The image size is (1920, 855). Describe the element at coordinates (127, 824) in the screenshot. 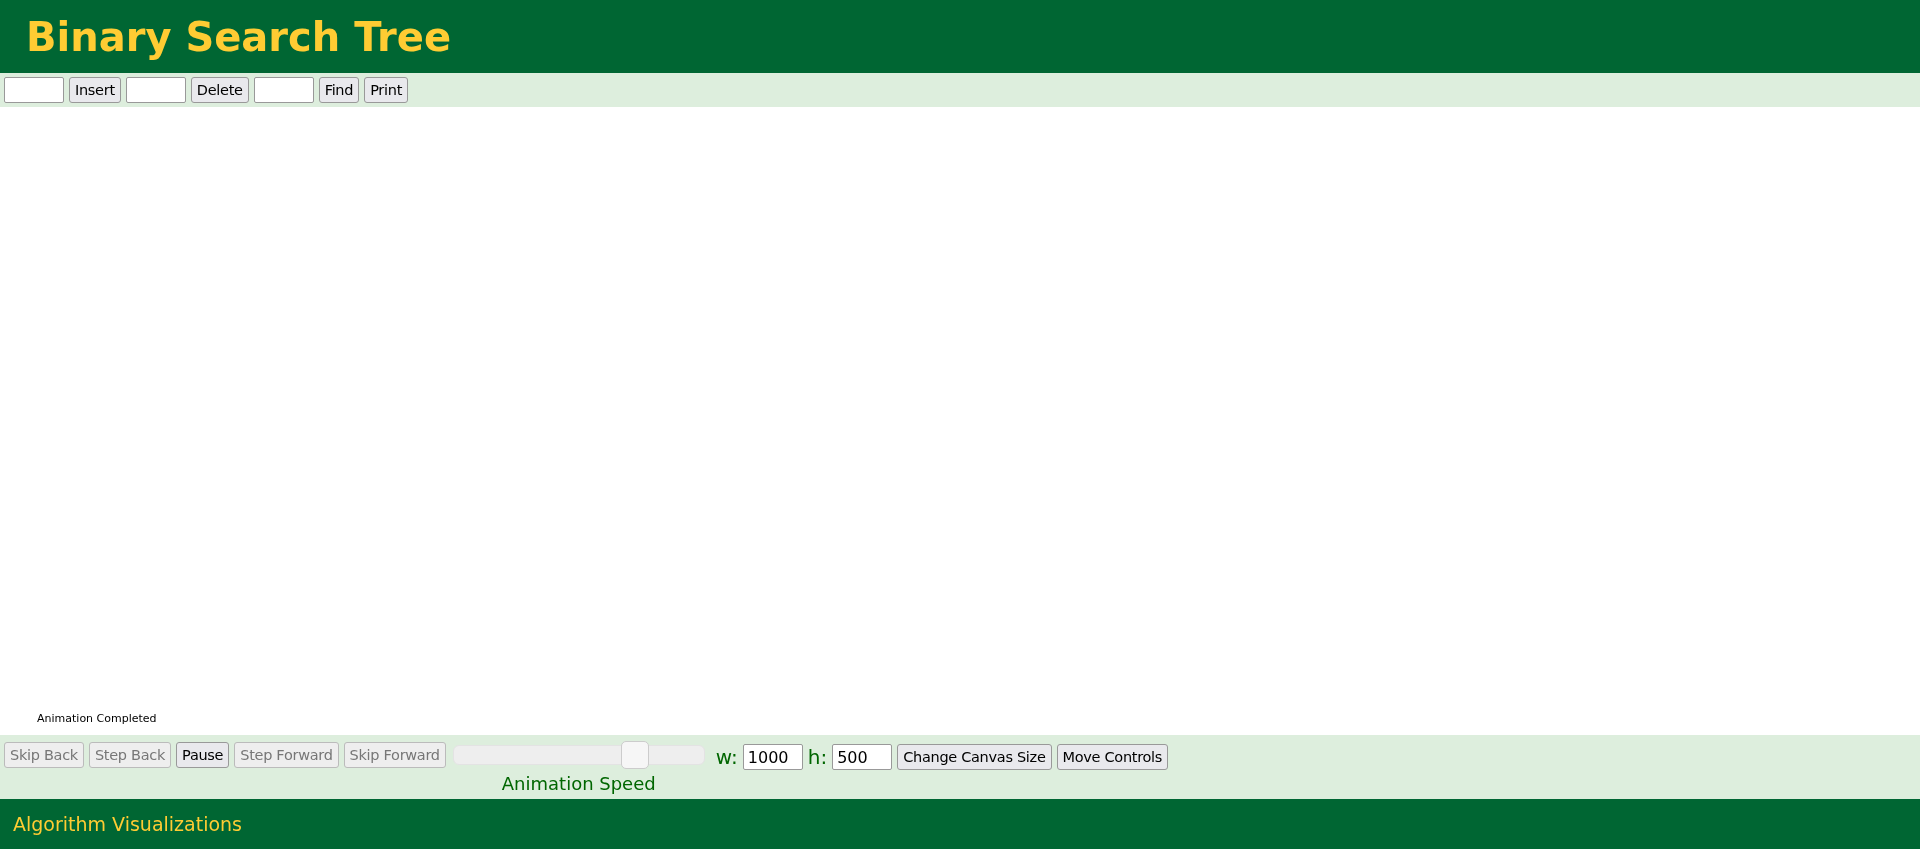

I see `footer-text: Algorithm Visualizations` at that location.